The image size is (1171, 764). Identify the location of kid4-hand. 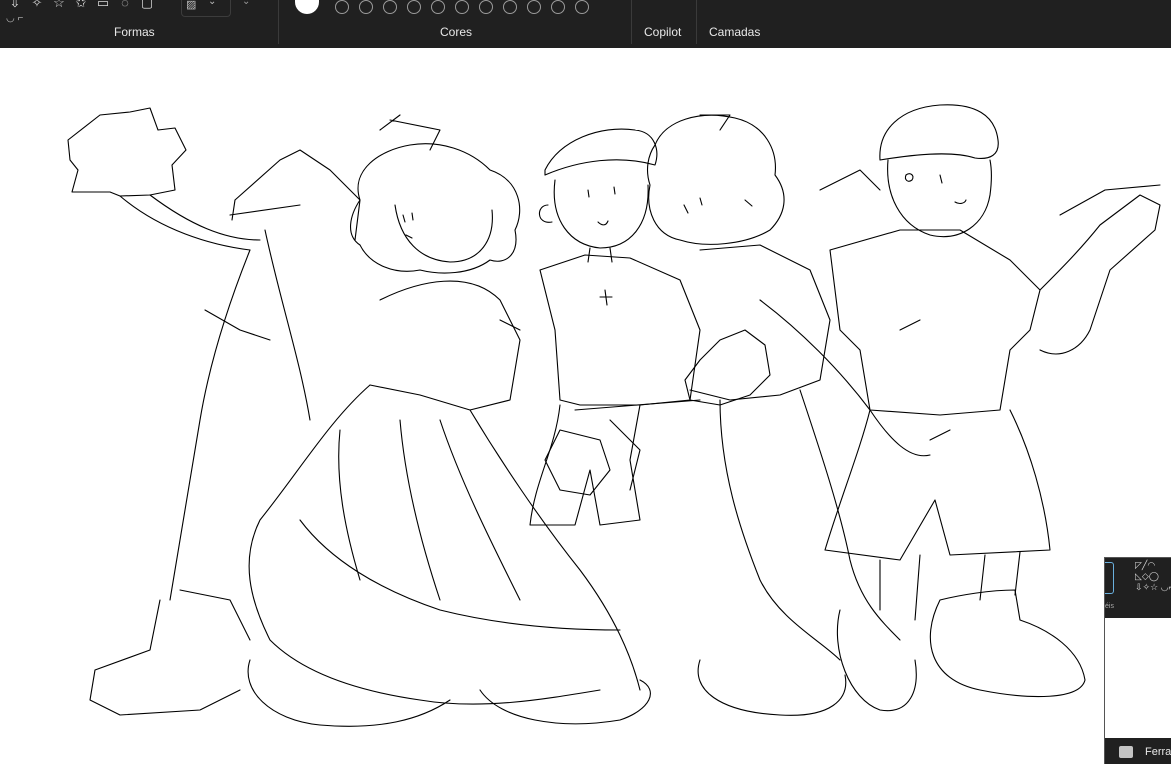
(727, 367).